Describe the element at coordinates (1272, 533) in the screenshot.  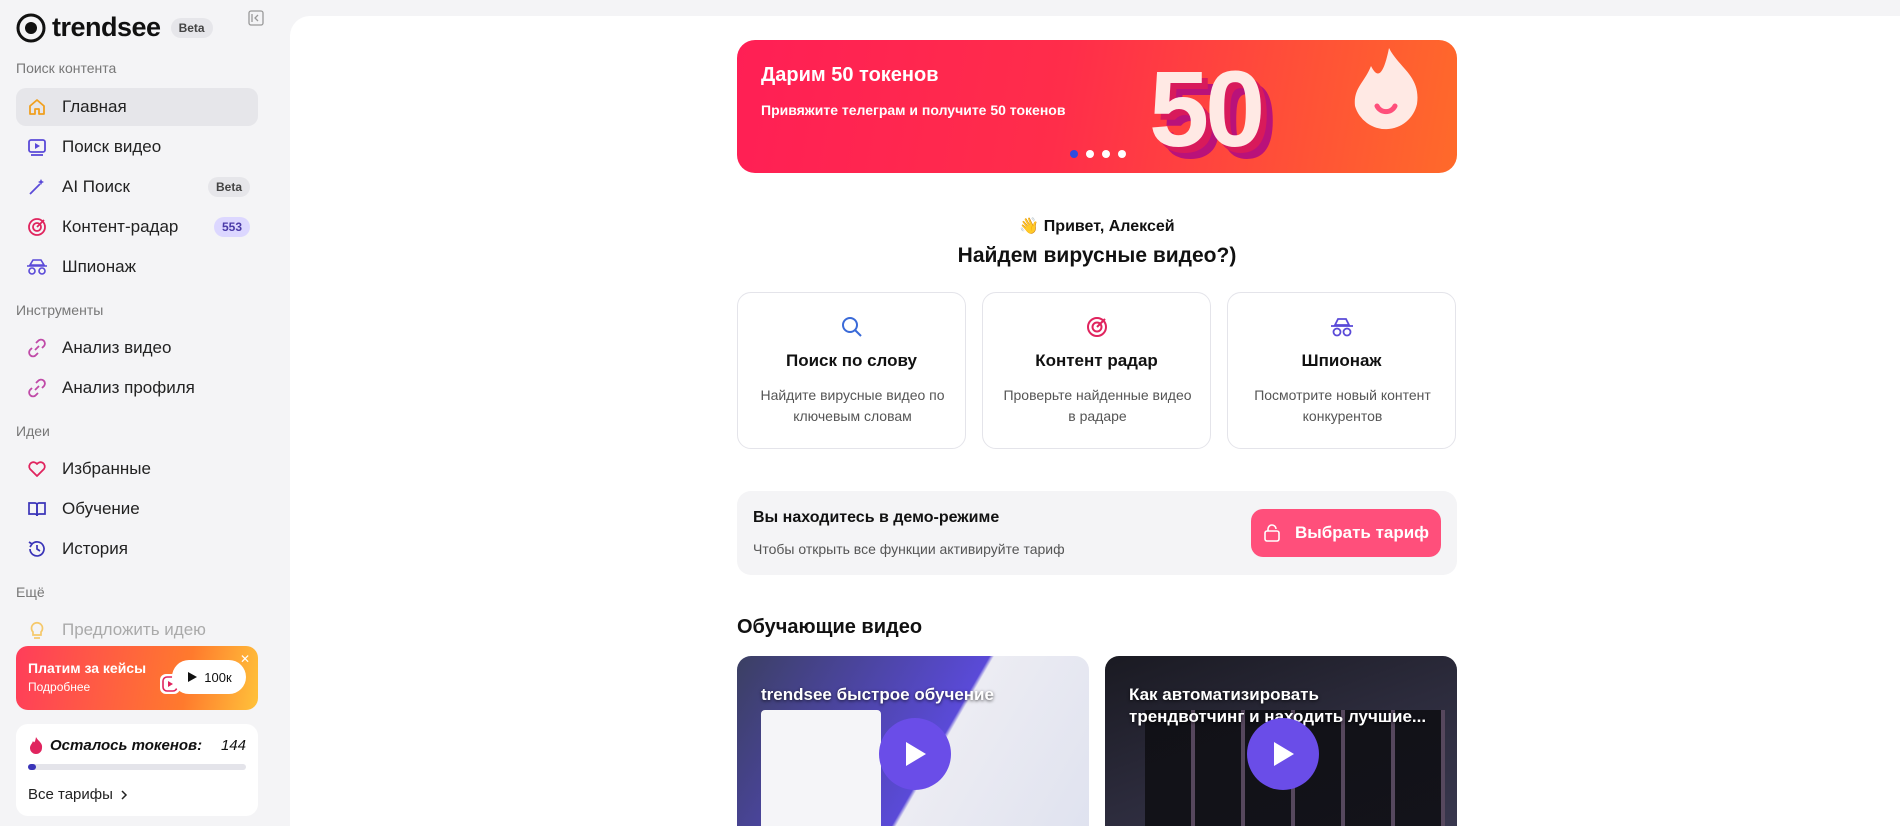
I see `lock-icon` at that location.